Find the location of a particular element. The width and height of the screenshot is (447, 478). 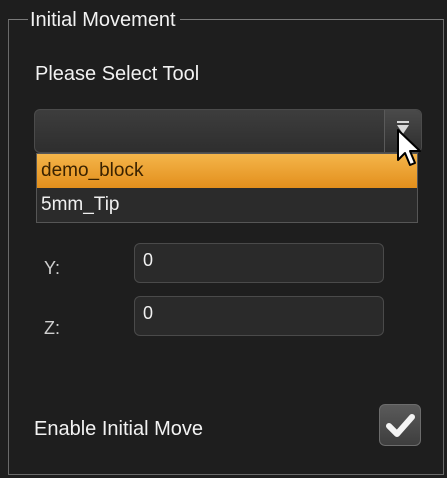

select-tool-prompt: Please Select Tool is located at coordinates (117, 74).